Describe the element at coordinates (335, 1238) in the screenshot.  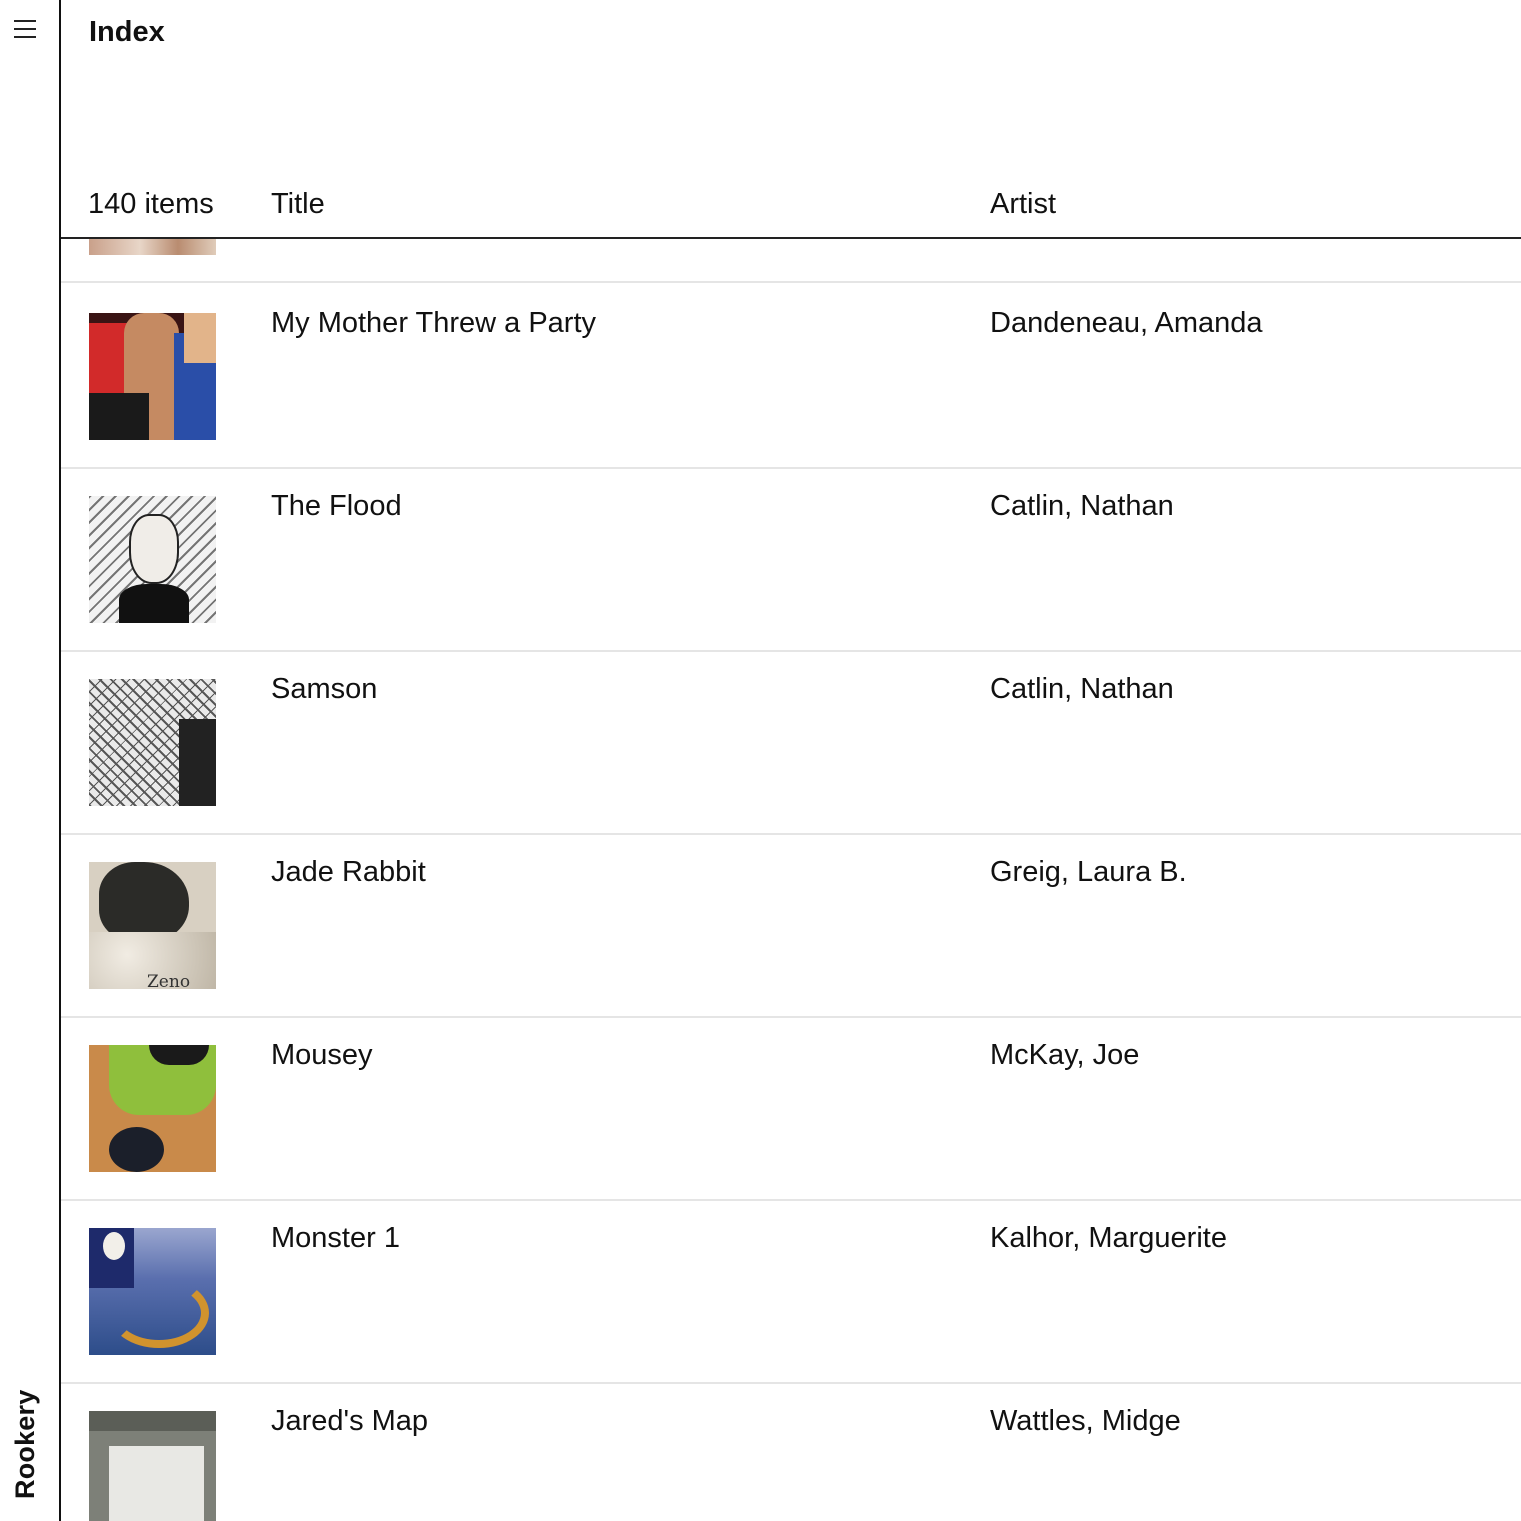
I see `row-title: Monster 1` at that location.